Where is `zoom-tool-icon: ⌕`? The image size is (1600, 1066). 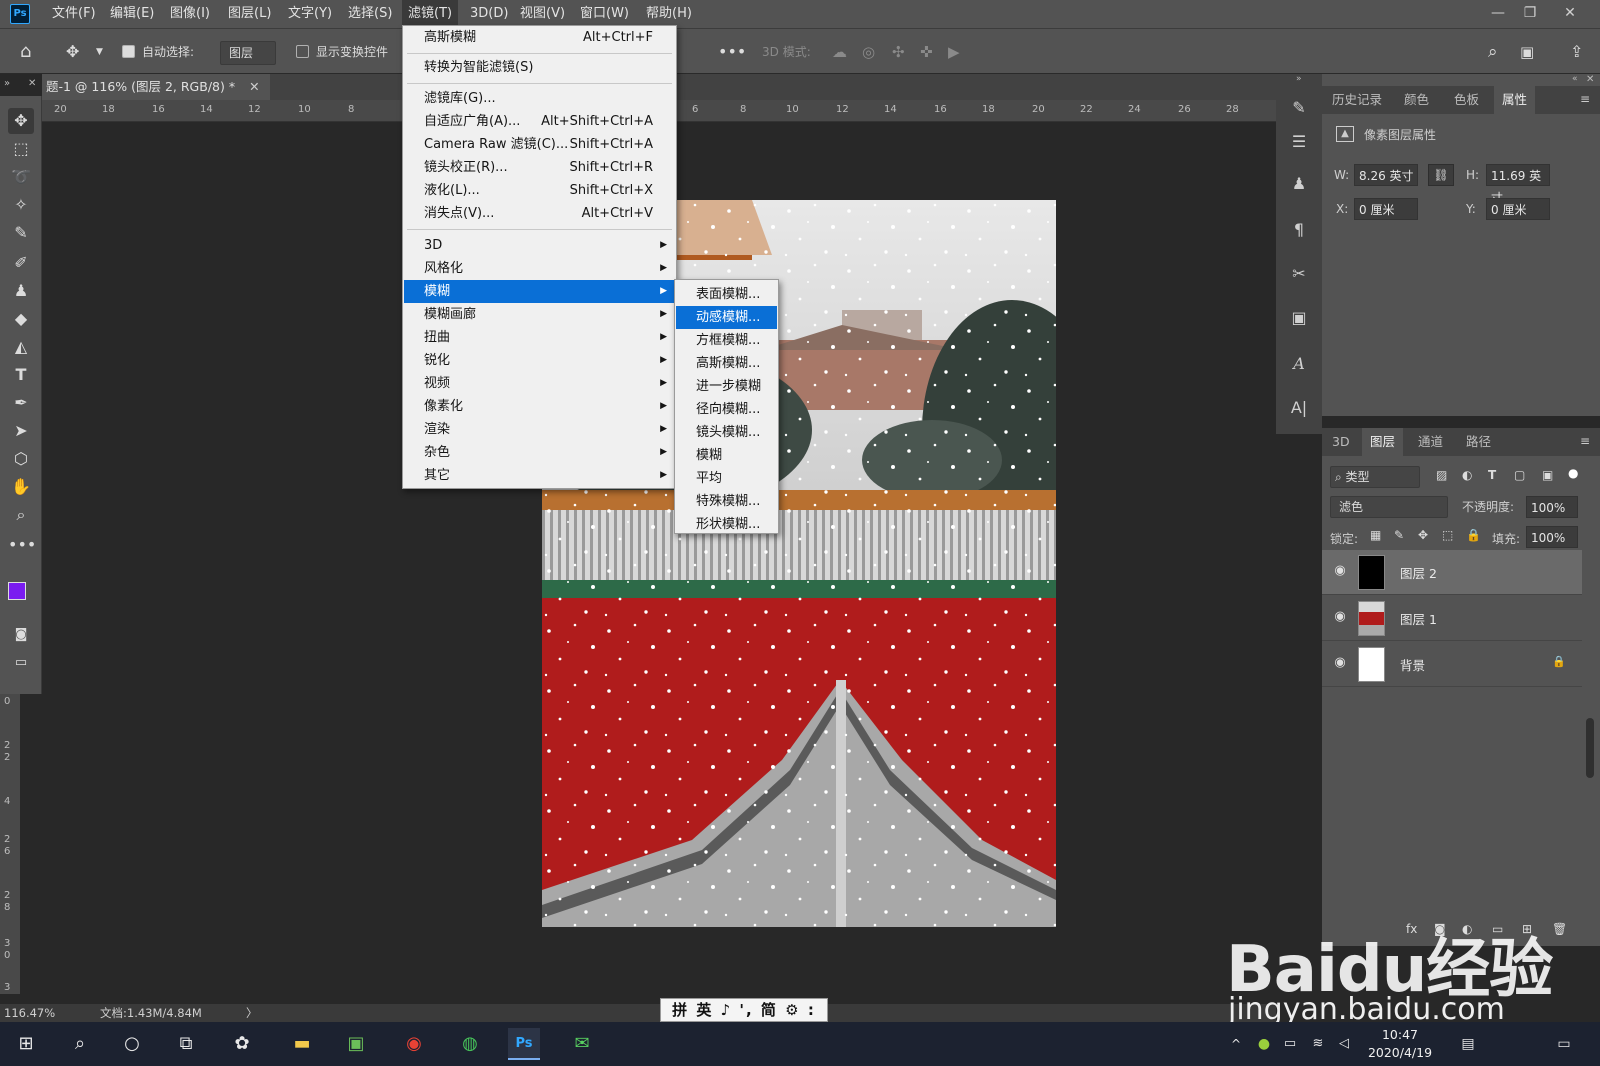 zoom-tool-icon: ⌕ is located at coordinates (21, 515).